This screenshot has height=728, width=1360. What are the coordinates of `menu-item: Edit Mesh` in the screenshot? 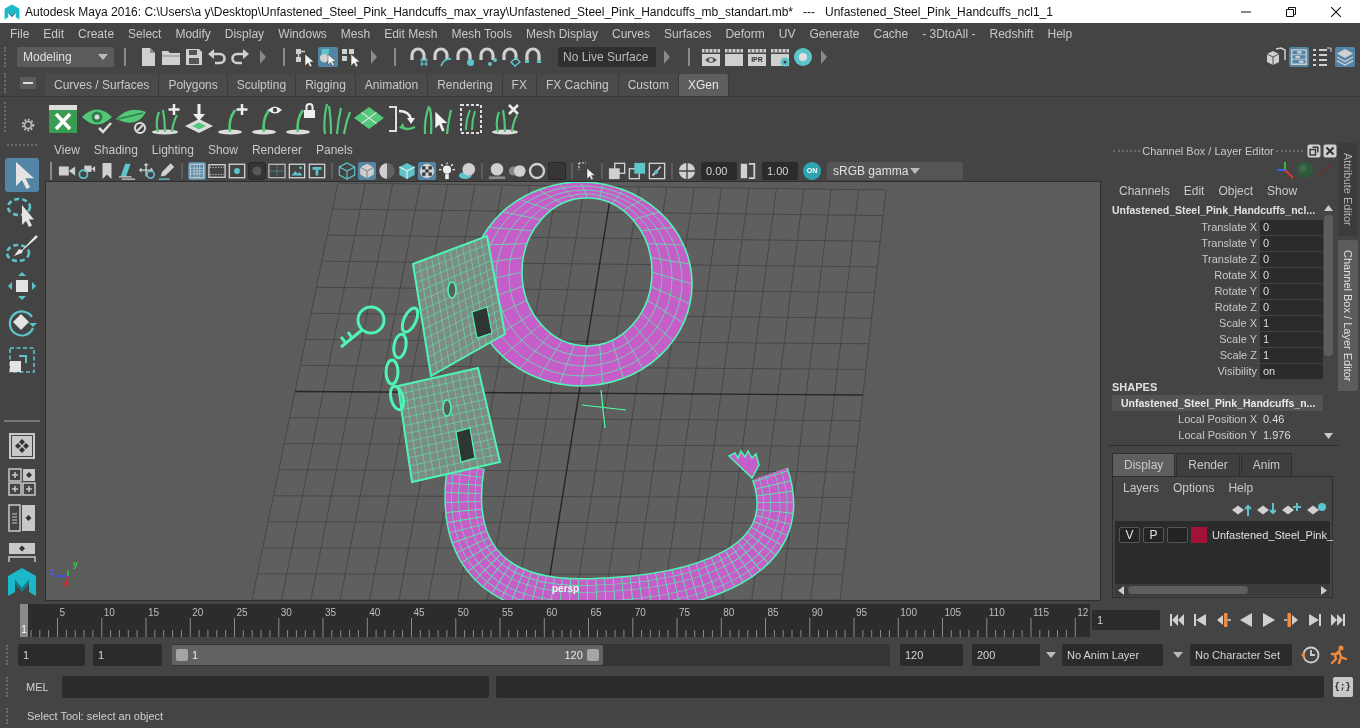 It's located at (411, 33).